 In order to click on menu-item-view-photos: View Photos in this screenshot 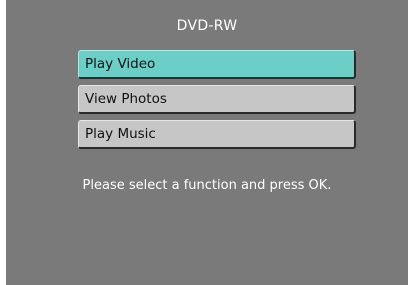, I will do `click(217, 99)`.